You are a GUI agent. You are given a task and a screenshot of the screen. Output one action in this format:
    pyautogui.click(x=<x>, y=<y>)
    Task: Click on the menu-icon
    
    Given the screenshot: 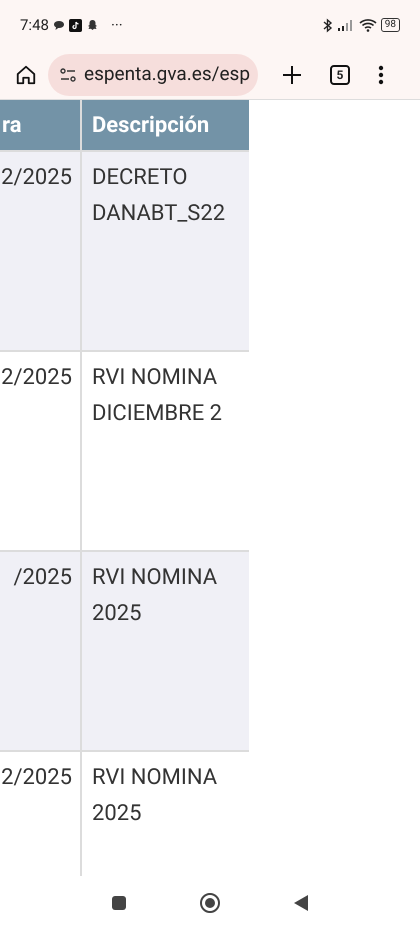 What is the action you would take?
    pyautogui.click(x=381, y=74)
    